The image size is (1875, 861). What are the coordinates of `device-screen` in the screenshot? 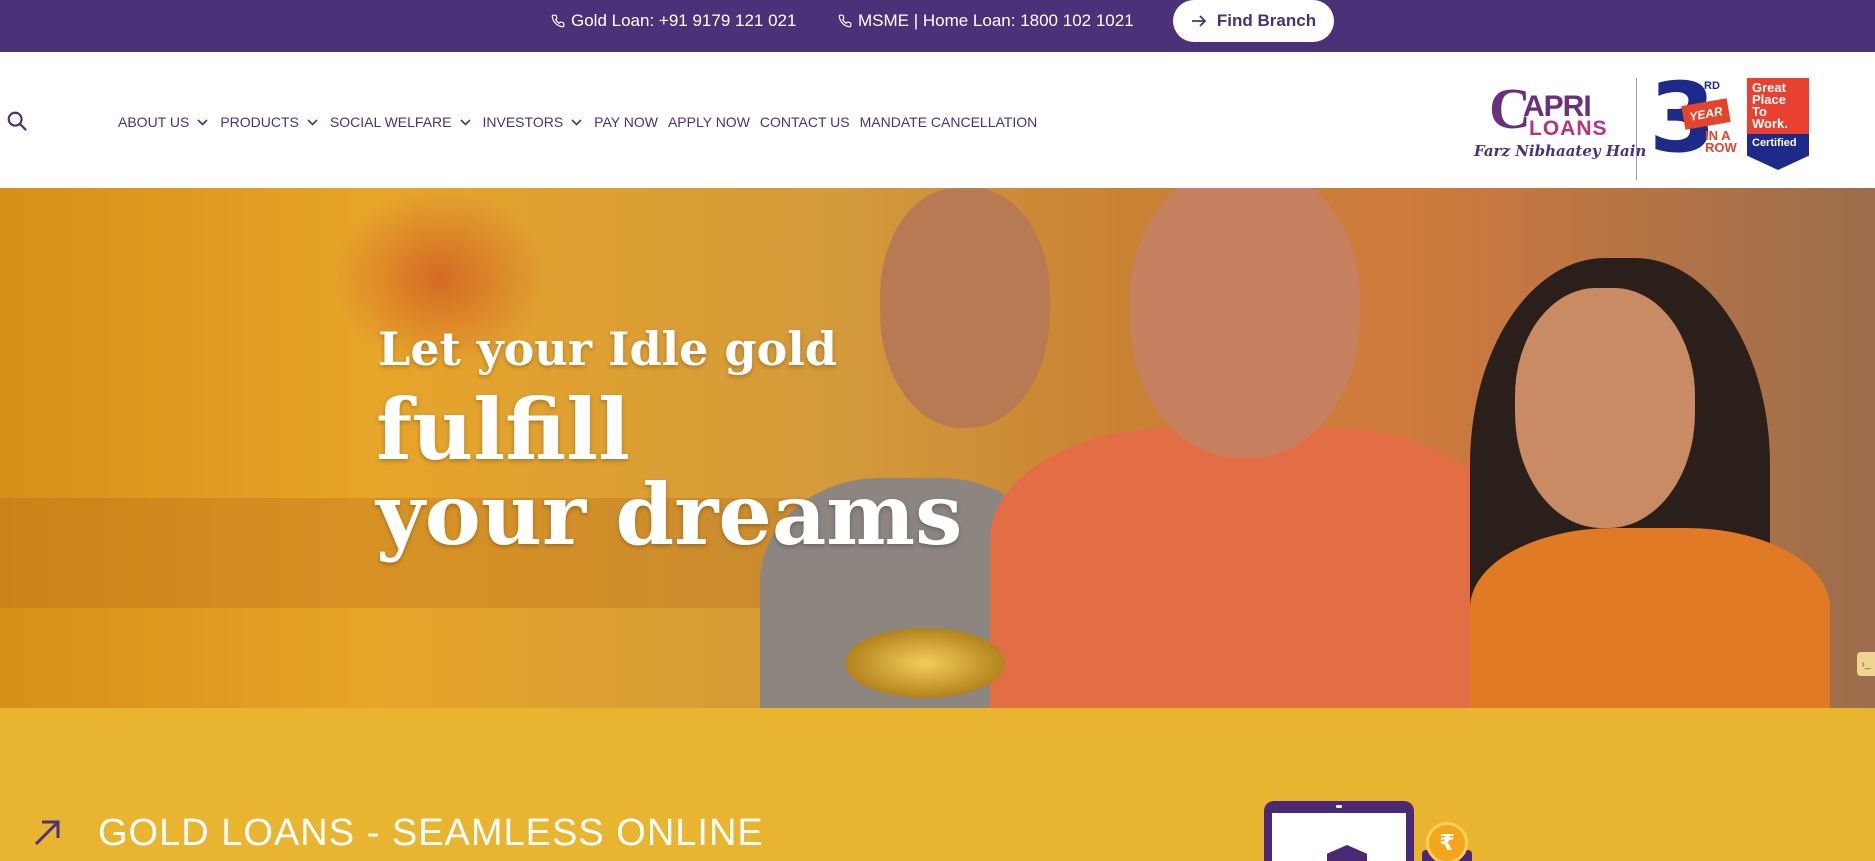 It's located at (1339, 837).